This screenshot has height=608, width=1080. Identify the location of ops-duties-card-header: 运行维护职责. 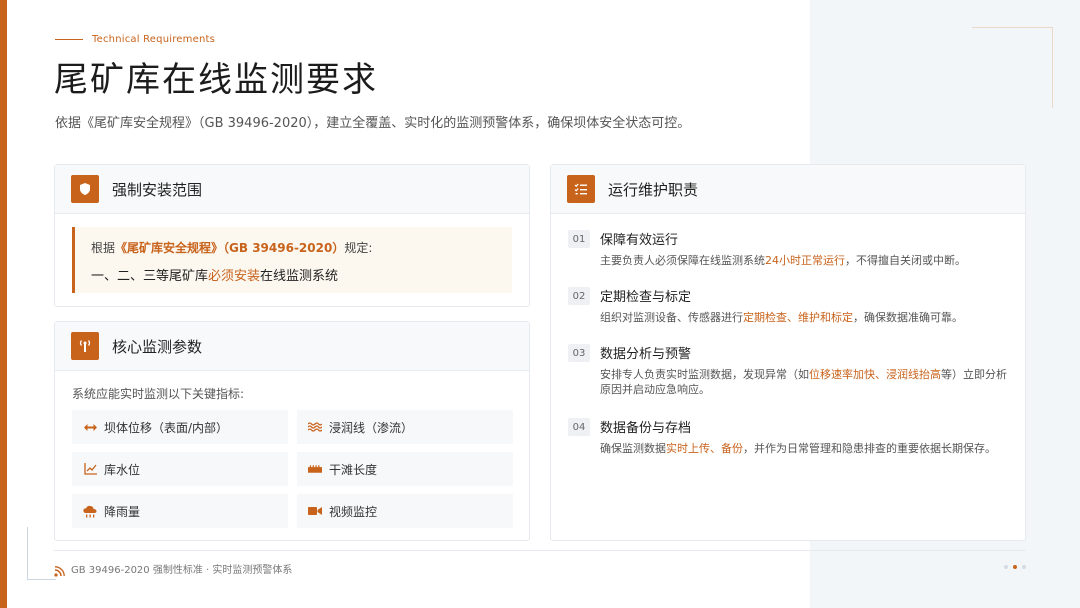
(788, 189).